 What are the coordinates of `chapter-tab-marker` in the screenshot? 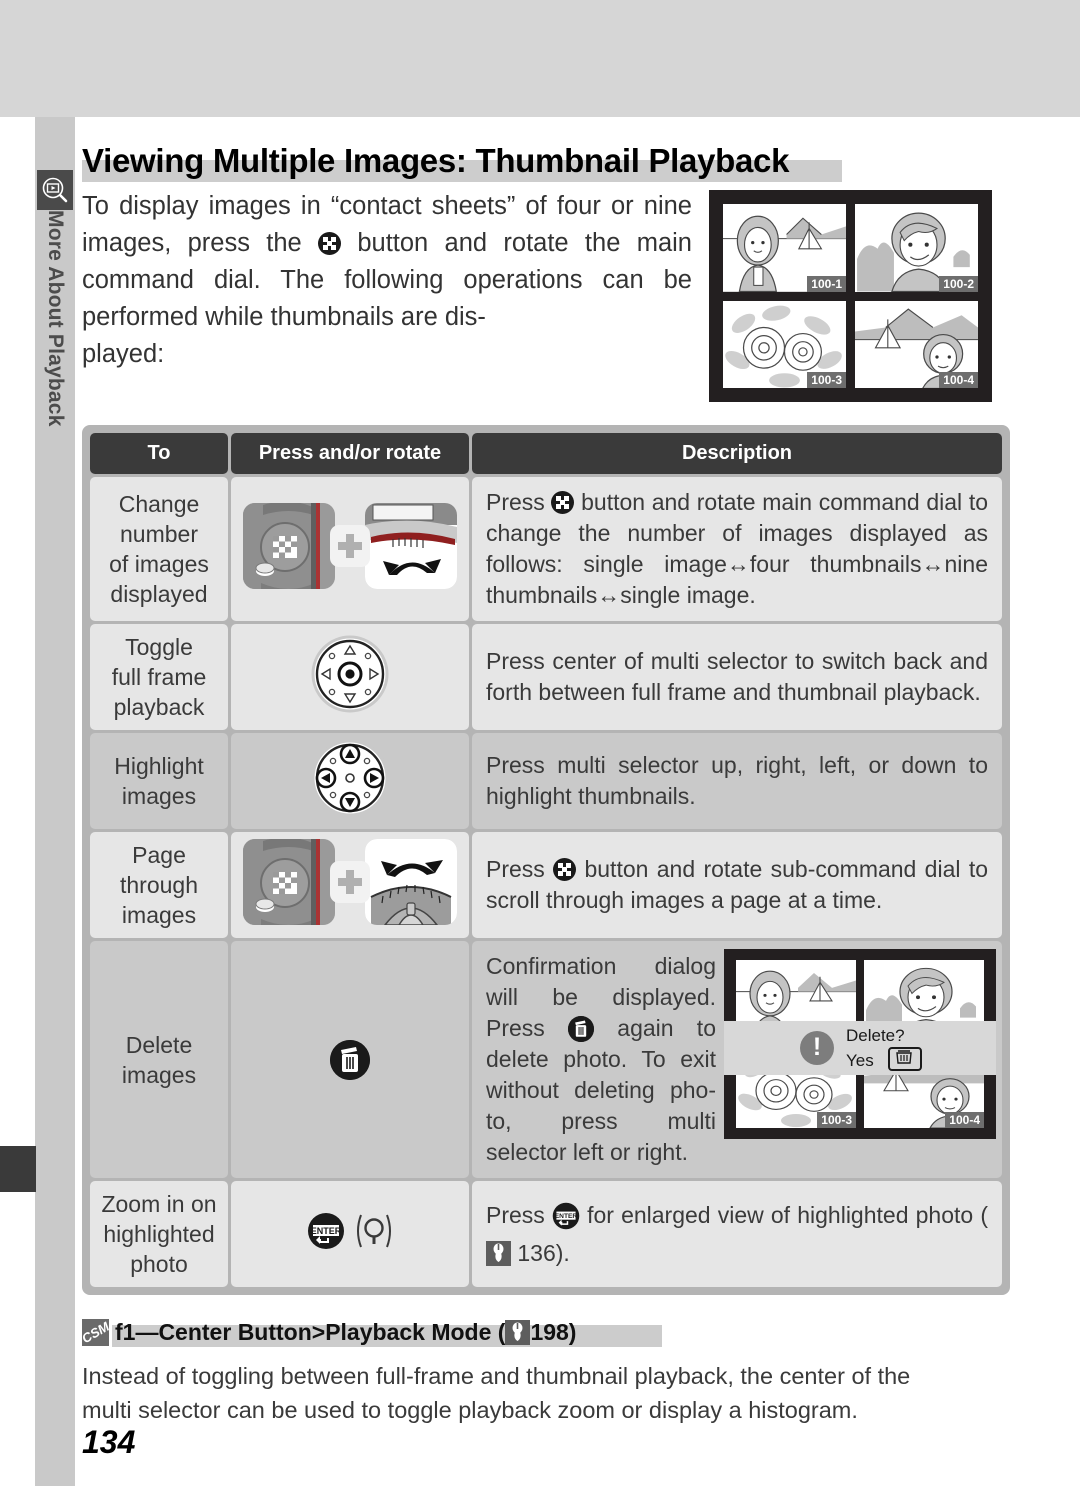 It's located at (18, 1169).